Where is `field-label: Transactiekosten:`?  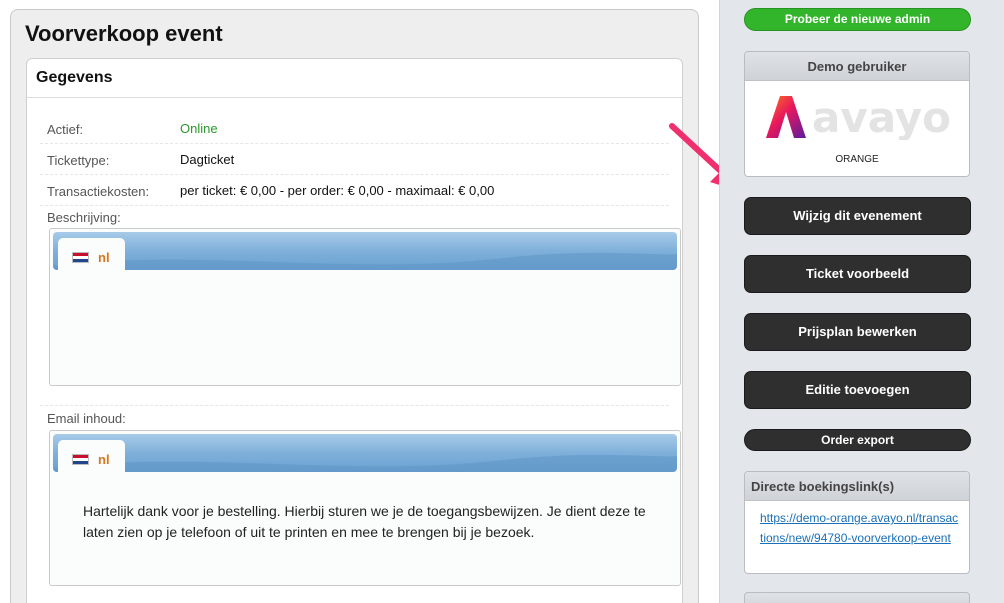
field-label: Transactiekosten: is located at coordinates (98, 191).